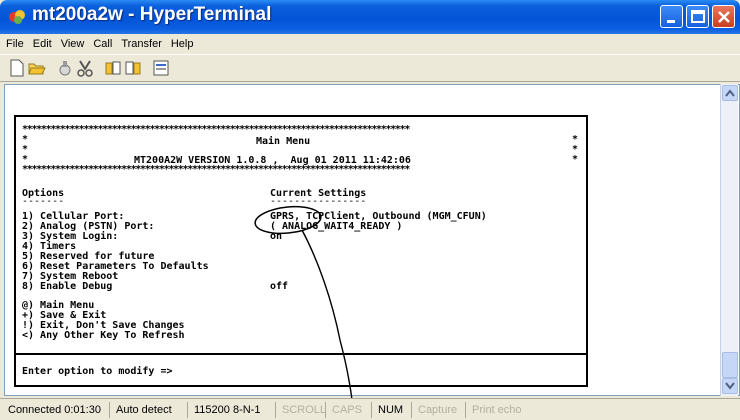 The image size is (740, 420). What do you see at coordinates (336, 226) in the screenshot?
I see `value-analog-port: ( ANALOG_WAIT4_READY )` at bounding box center [336, 226].